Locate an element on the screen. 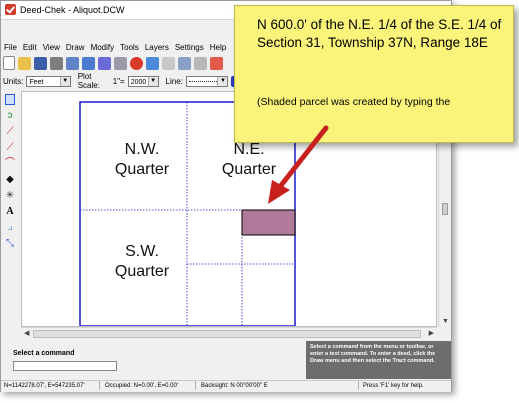  line-icon: ⟋ is located at coordinates (10, 131).